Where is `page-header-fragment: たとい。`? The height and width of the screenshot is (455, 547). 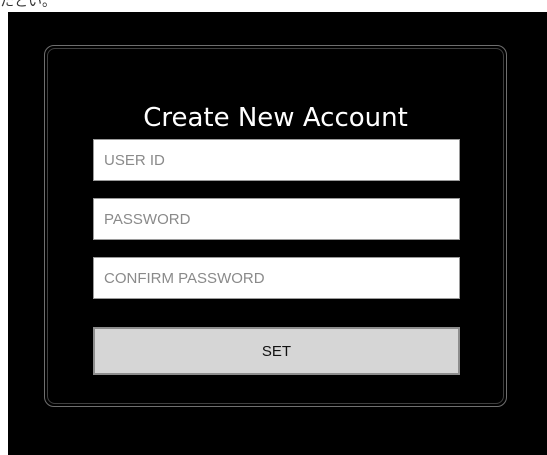 page-header-fragment: たとい。 is located at coordinates (28, 5).